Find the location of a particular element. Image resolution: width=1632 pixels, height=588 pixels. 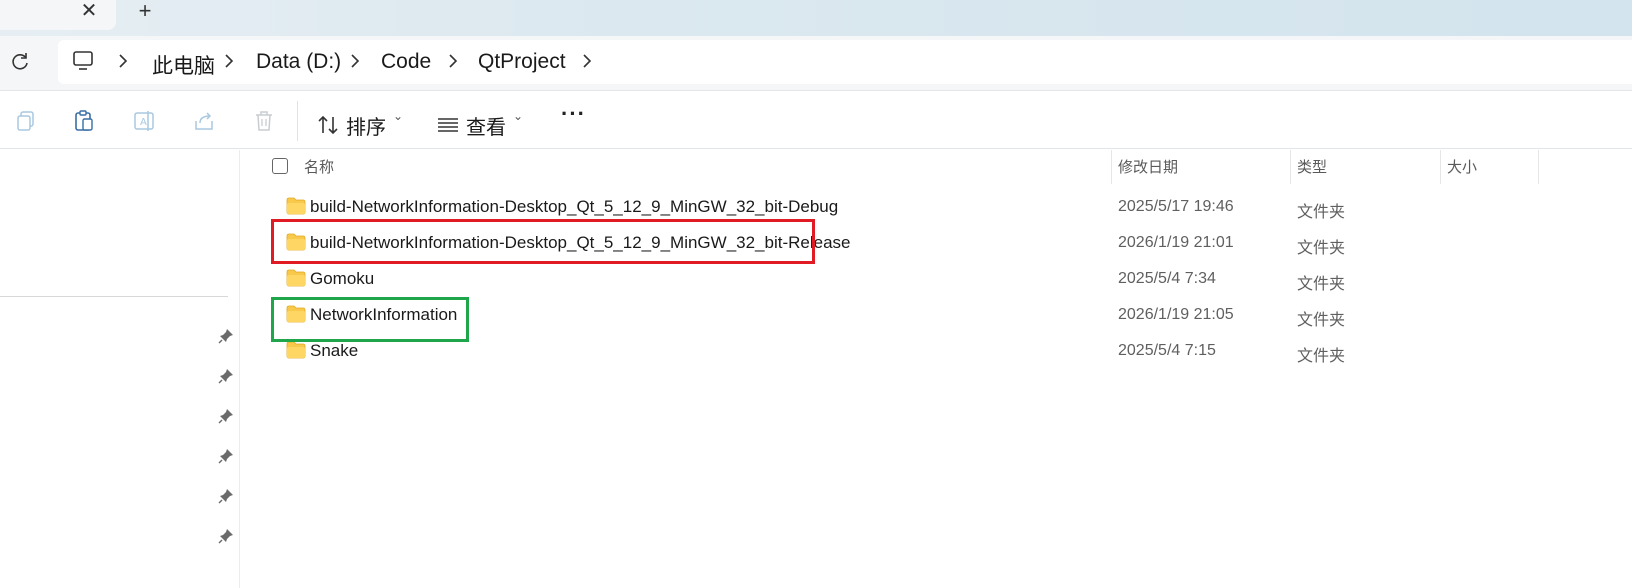

close-icon: ✕ is located at coordinates (89, 11).